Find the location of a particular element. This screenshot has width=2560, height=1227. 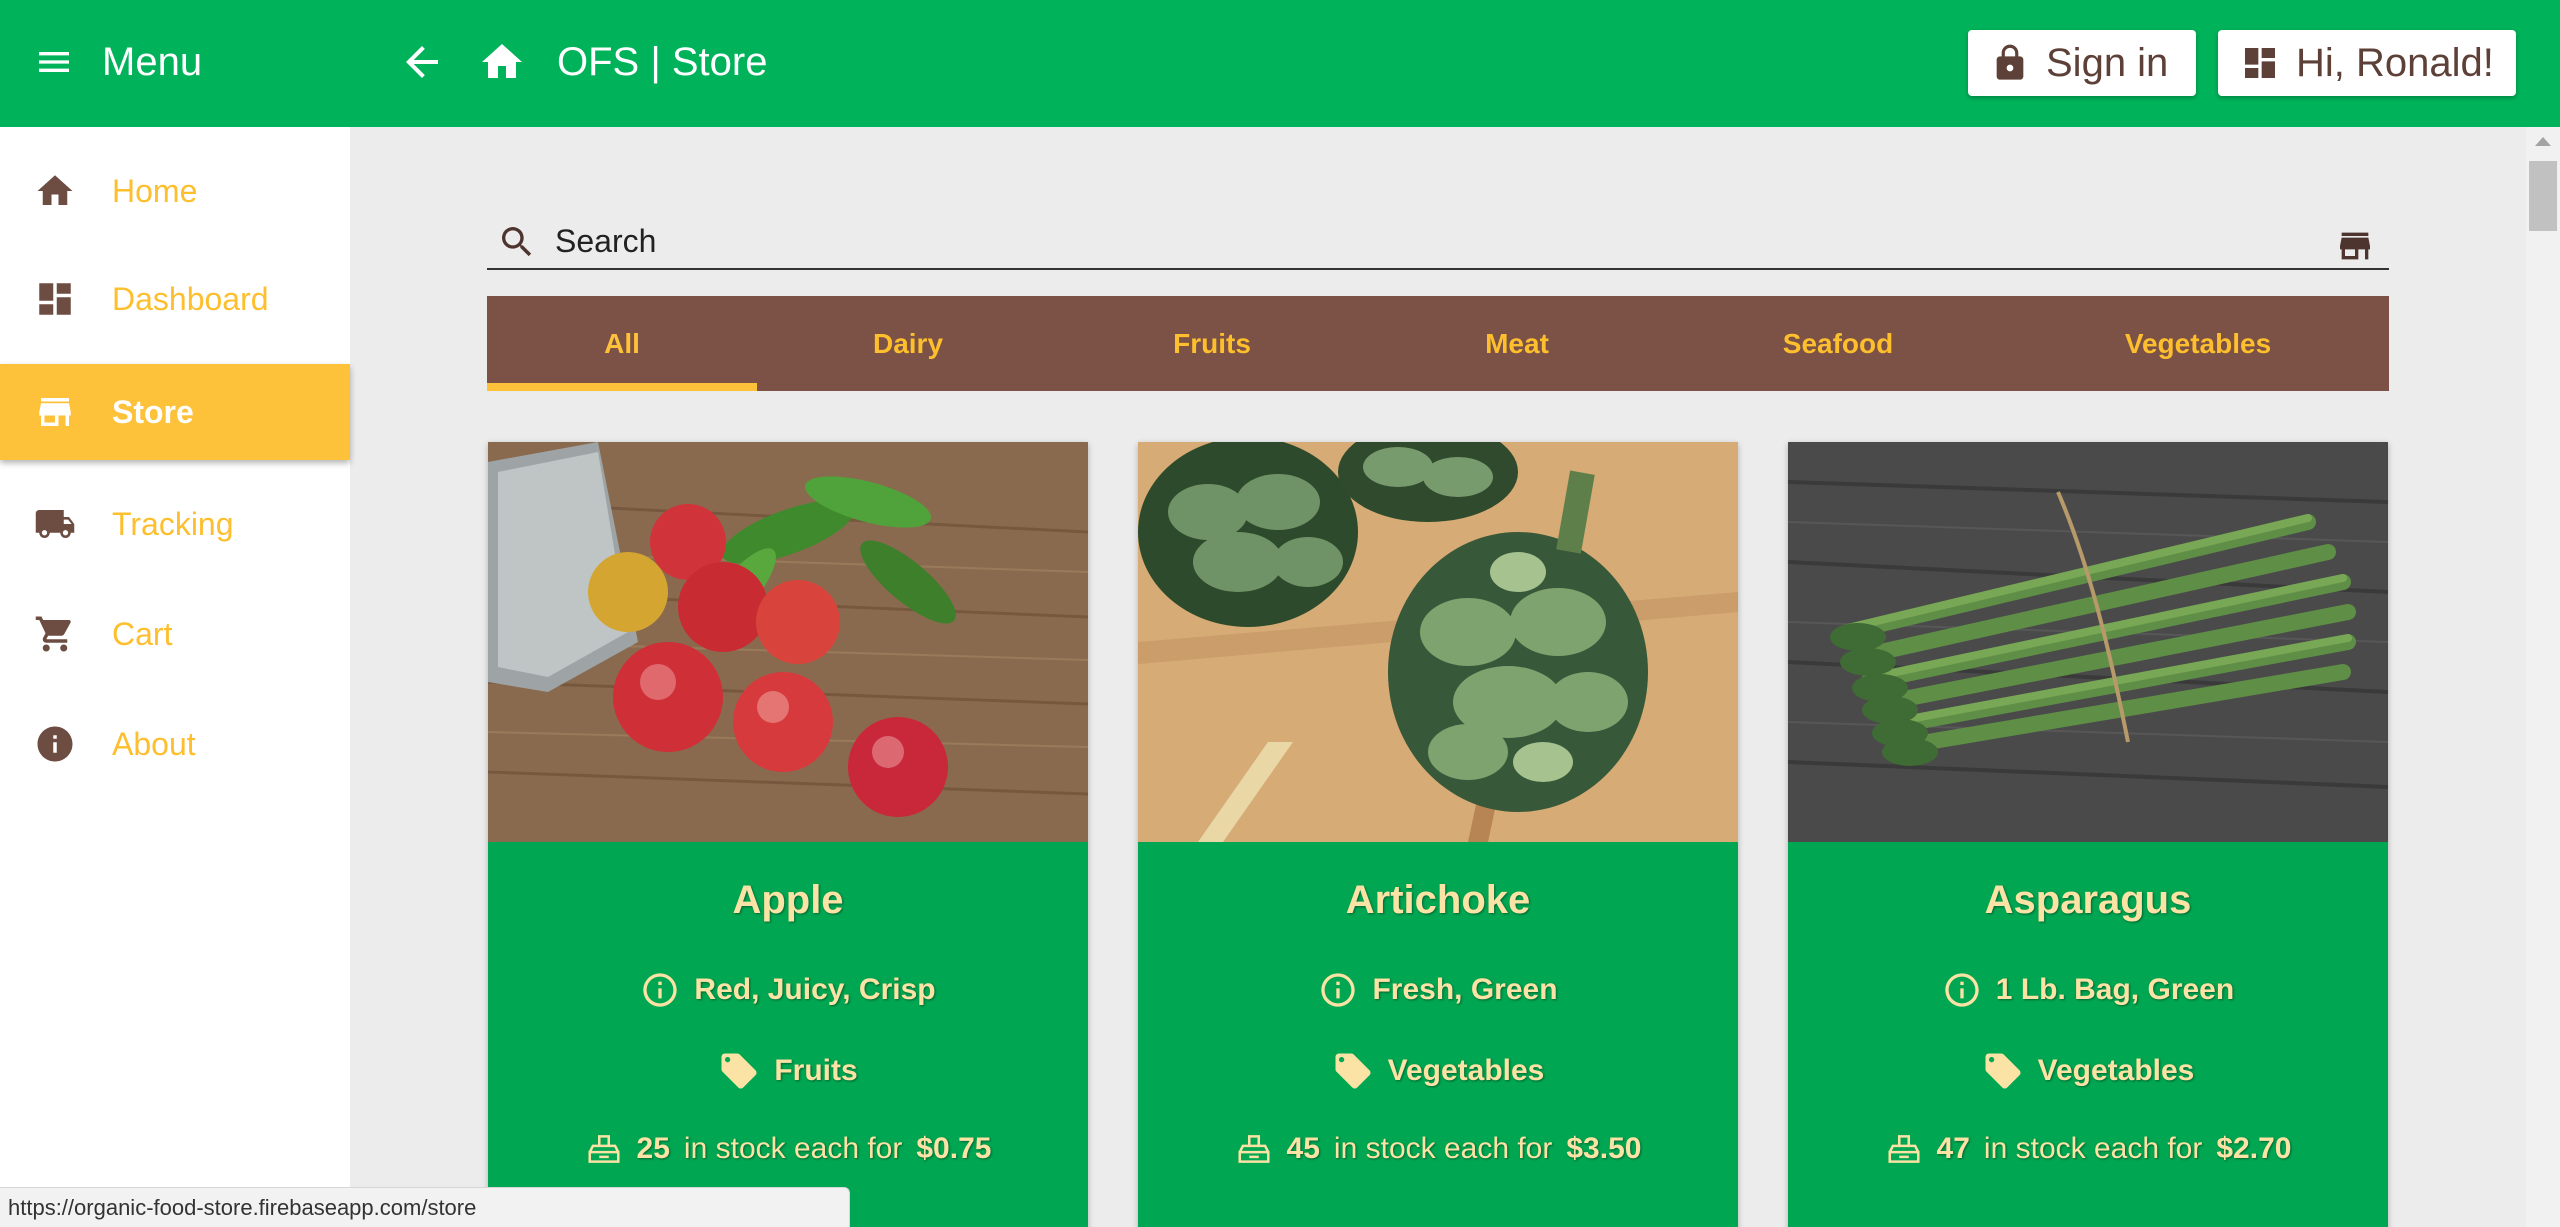

product-stock-price: 25 in stock each for $0.75 is located at coordinates (788, 1149).